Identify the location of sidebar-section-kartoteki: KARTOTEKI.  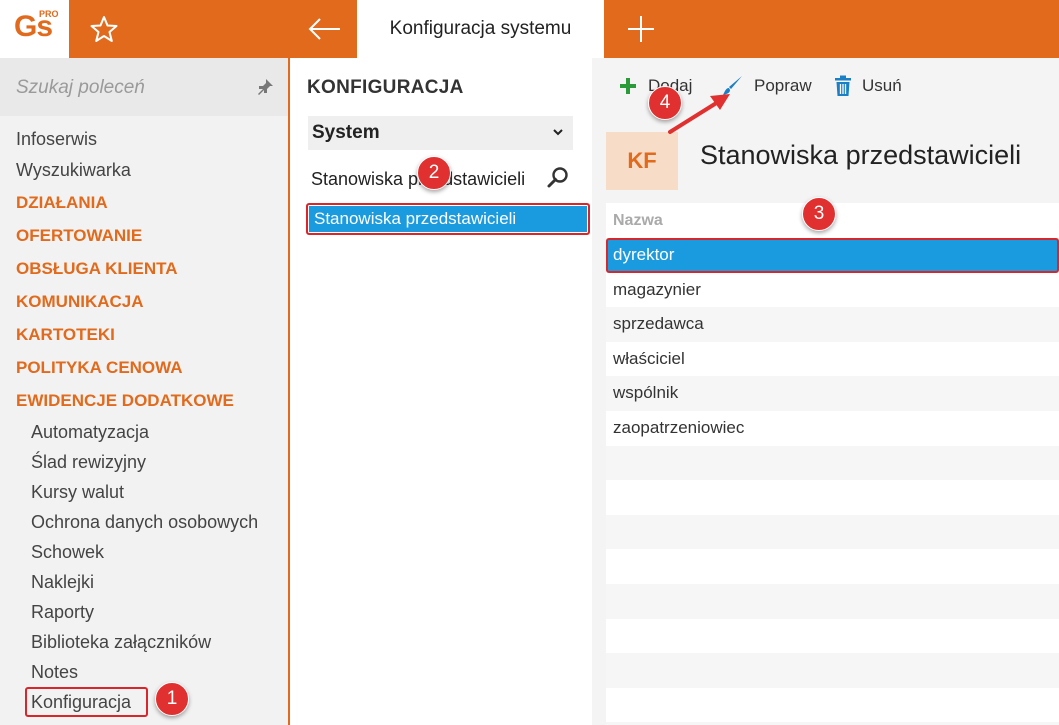
(144, 334).